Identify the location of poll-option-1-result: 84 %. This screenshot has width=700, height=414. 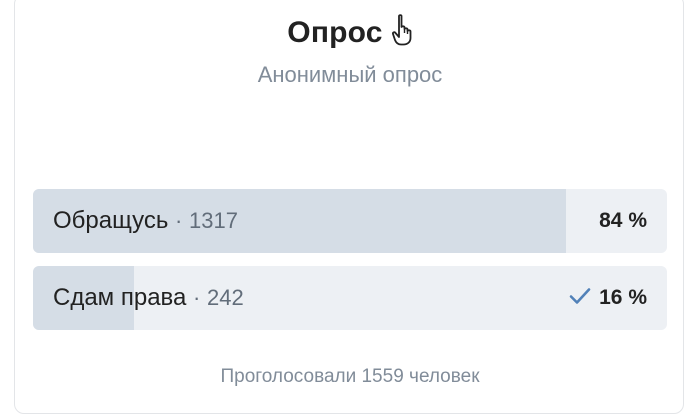
(623, 221).